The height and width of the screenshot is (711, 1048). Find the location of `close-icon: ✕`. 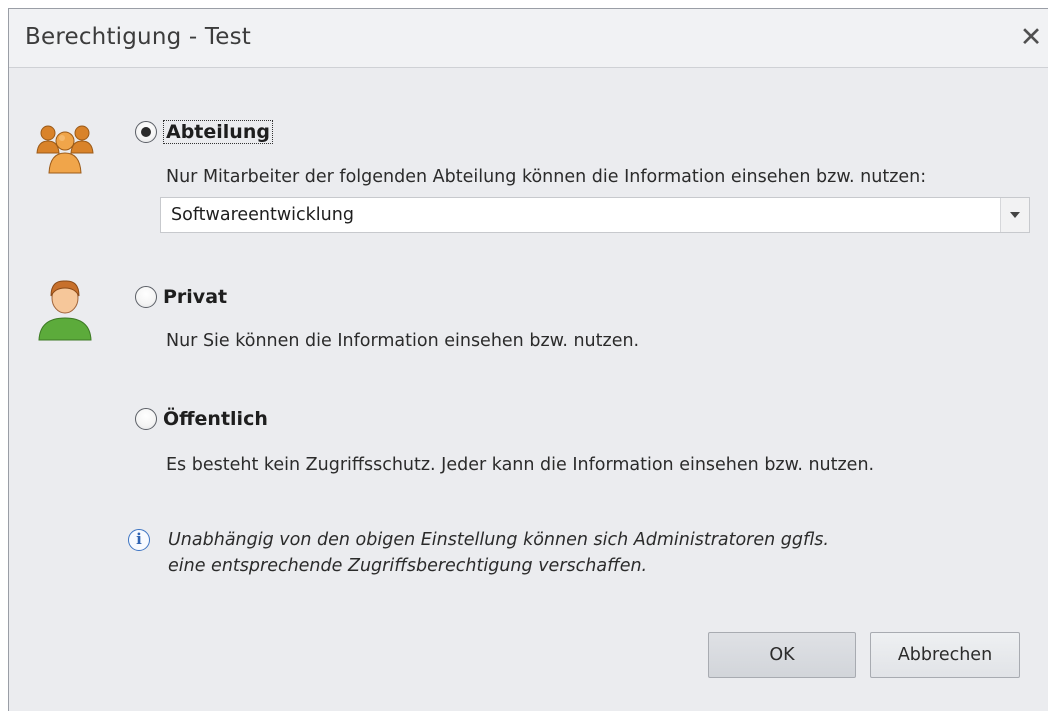

close-icon: ✕ is located at coordinates (1031, 37).